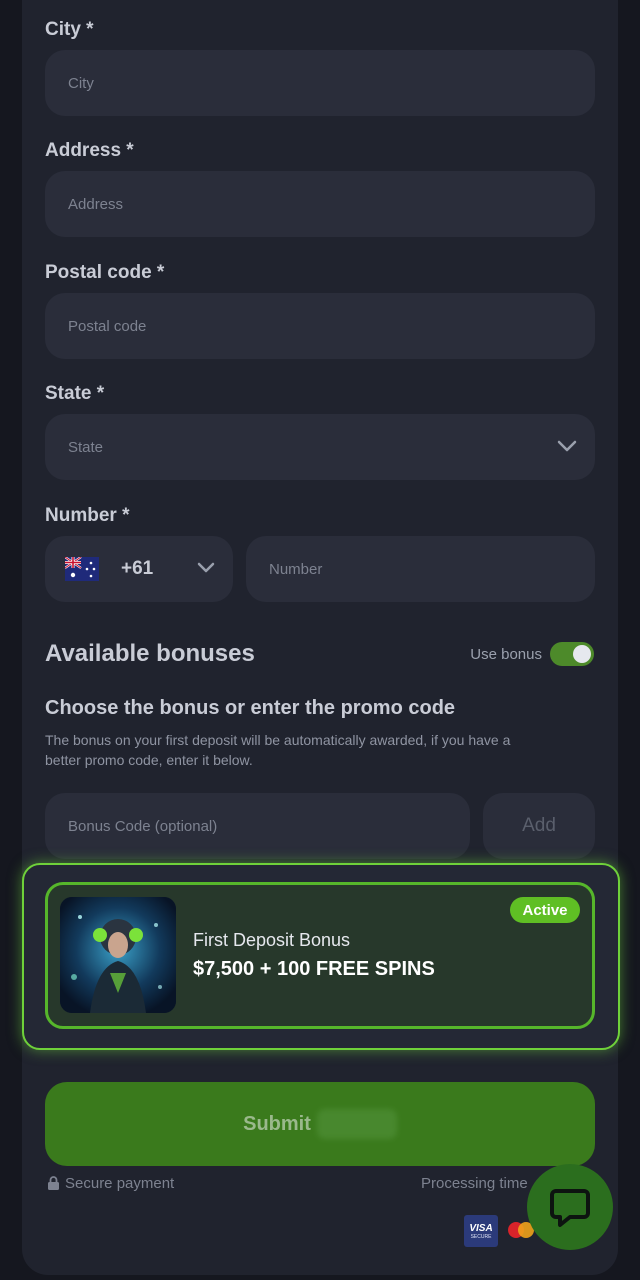 This screenshot has height=1280, width=640. Describe the element at coordinates (75, 393) in the screenshot. I see `state-label: State *` at that location.